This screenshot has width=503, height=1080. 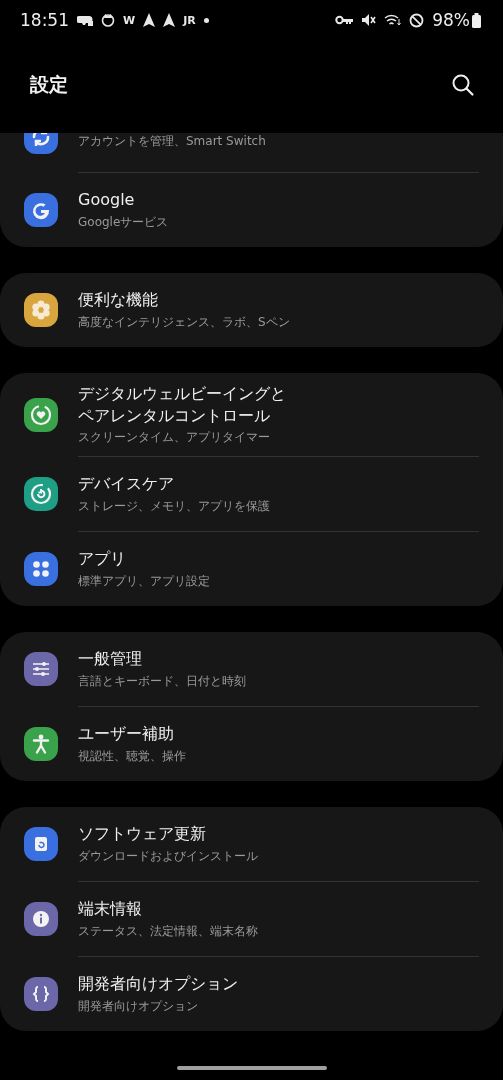 I want to click on settings-item: ソフトウェア更新 ダウンロードおよびインストール, so click(x=251, y=844).